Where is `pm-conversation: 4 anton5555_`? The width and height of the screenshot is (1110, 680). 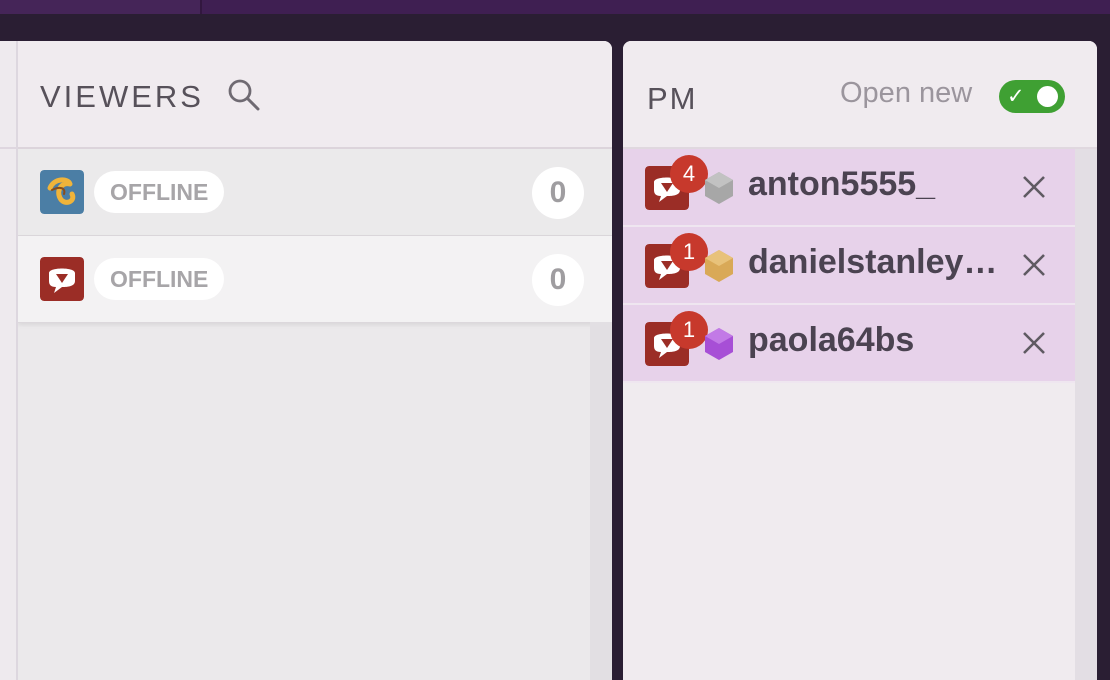
pm-conversation: 4 anton5555_ is located at coordinates (849, 188).